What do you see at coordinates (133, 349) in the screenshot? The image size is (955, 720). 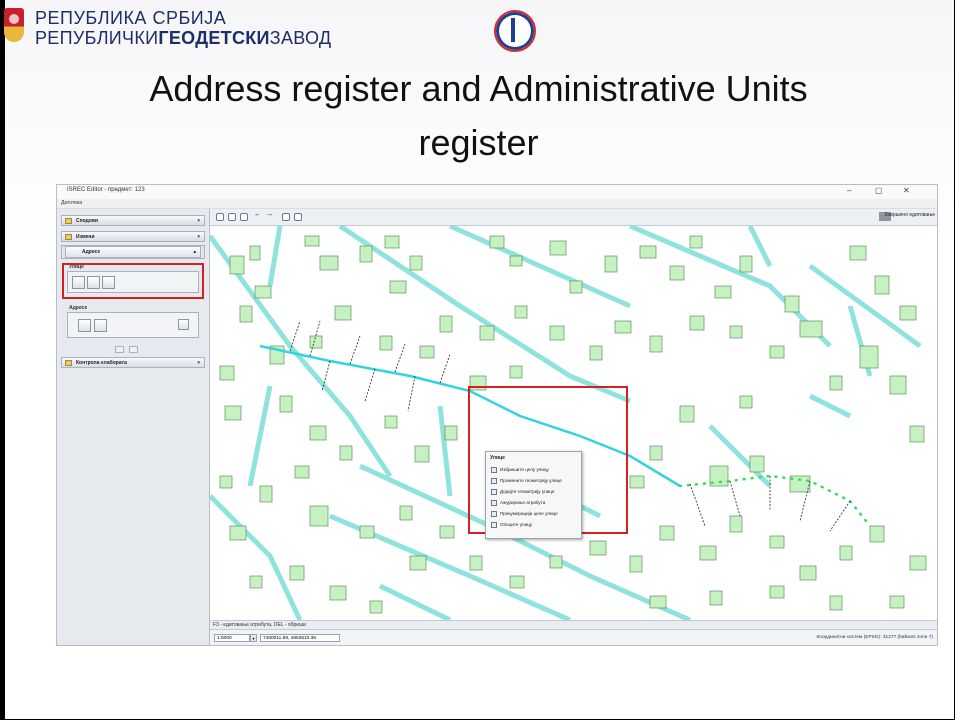 I see `redo-icon` at bounding box center [133, 349].